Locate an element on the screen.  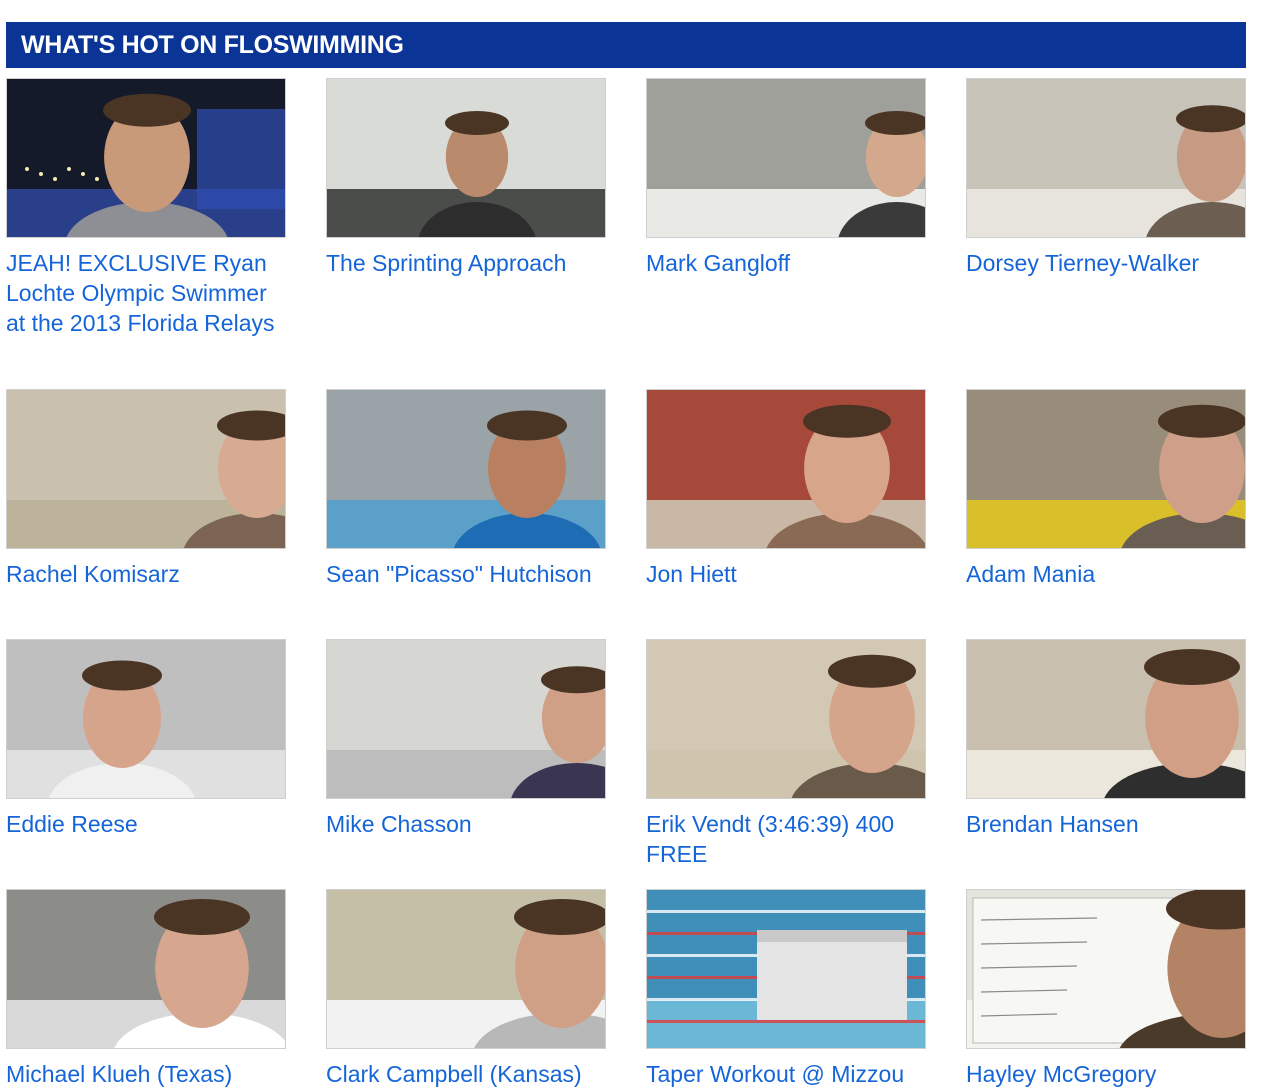
video-tile: Taper Workout @ Mizzou is located at coordinates (786, 989).